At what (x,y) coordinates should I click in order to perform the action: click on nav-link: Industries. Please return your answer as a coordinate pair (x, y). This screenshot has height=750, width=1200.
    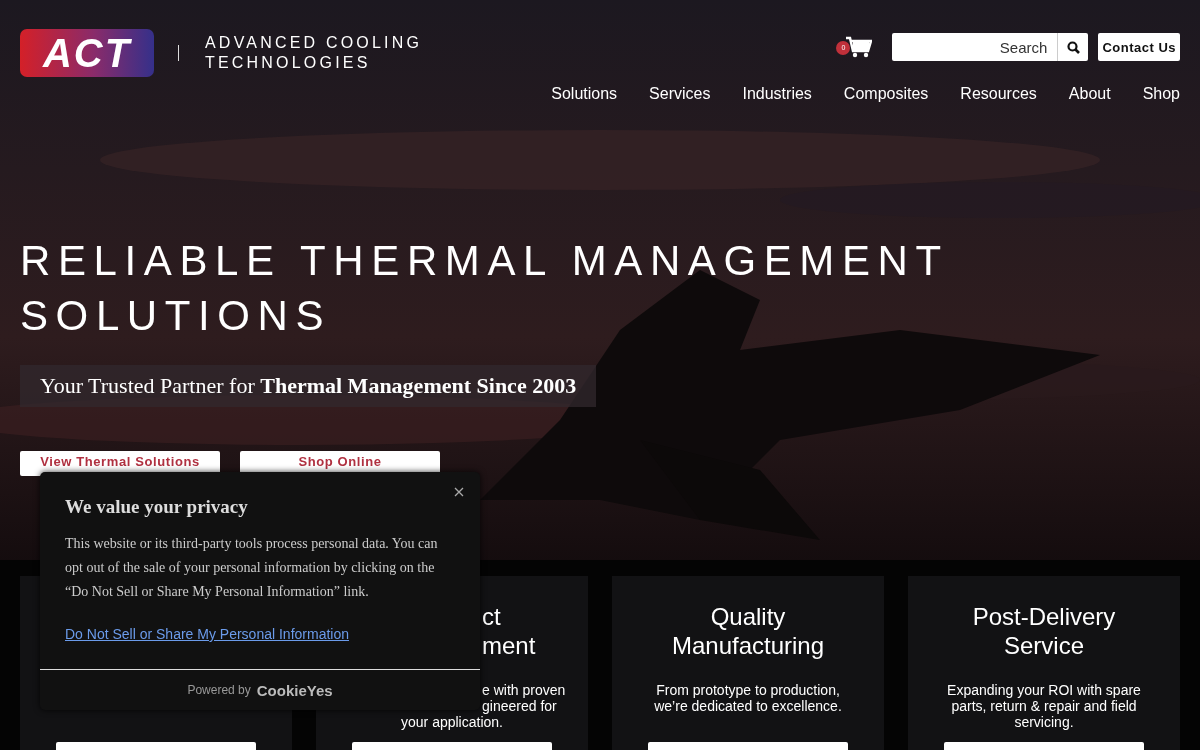
    Looking at the image, I should click on (761, 94).